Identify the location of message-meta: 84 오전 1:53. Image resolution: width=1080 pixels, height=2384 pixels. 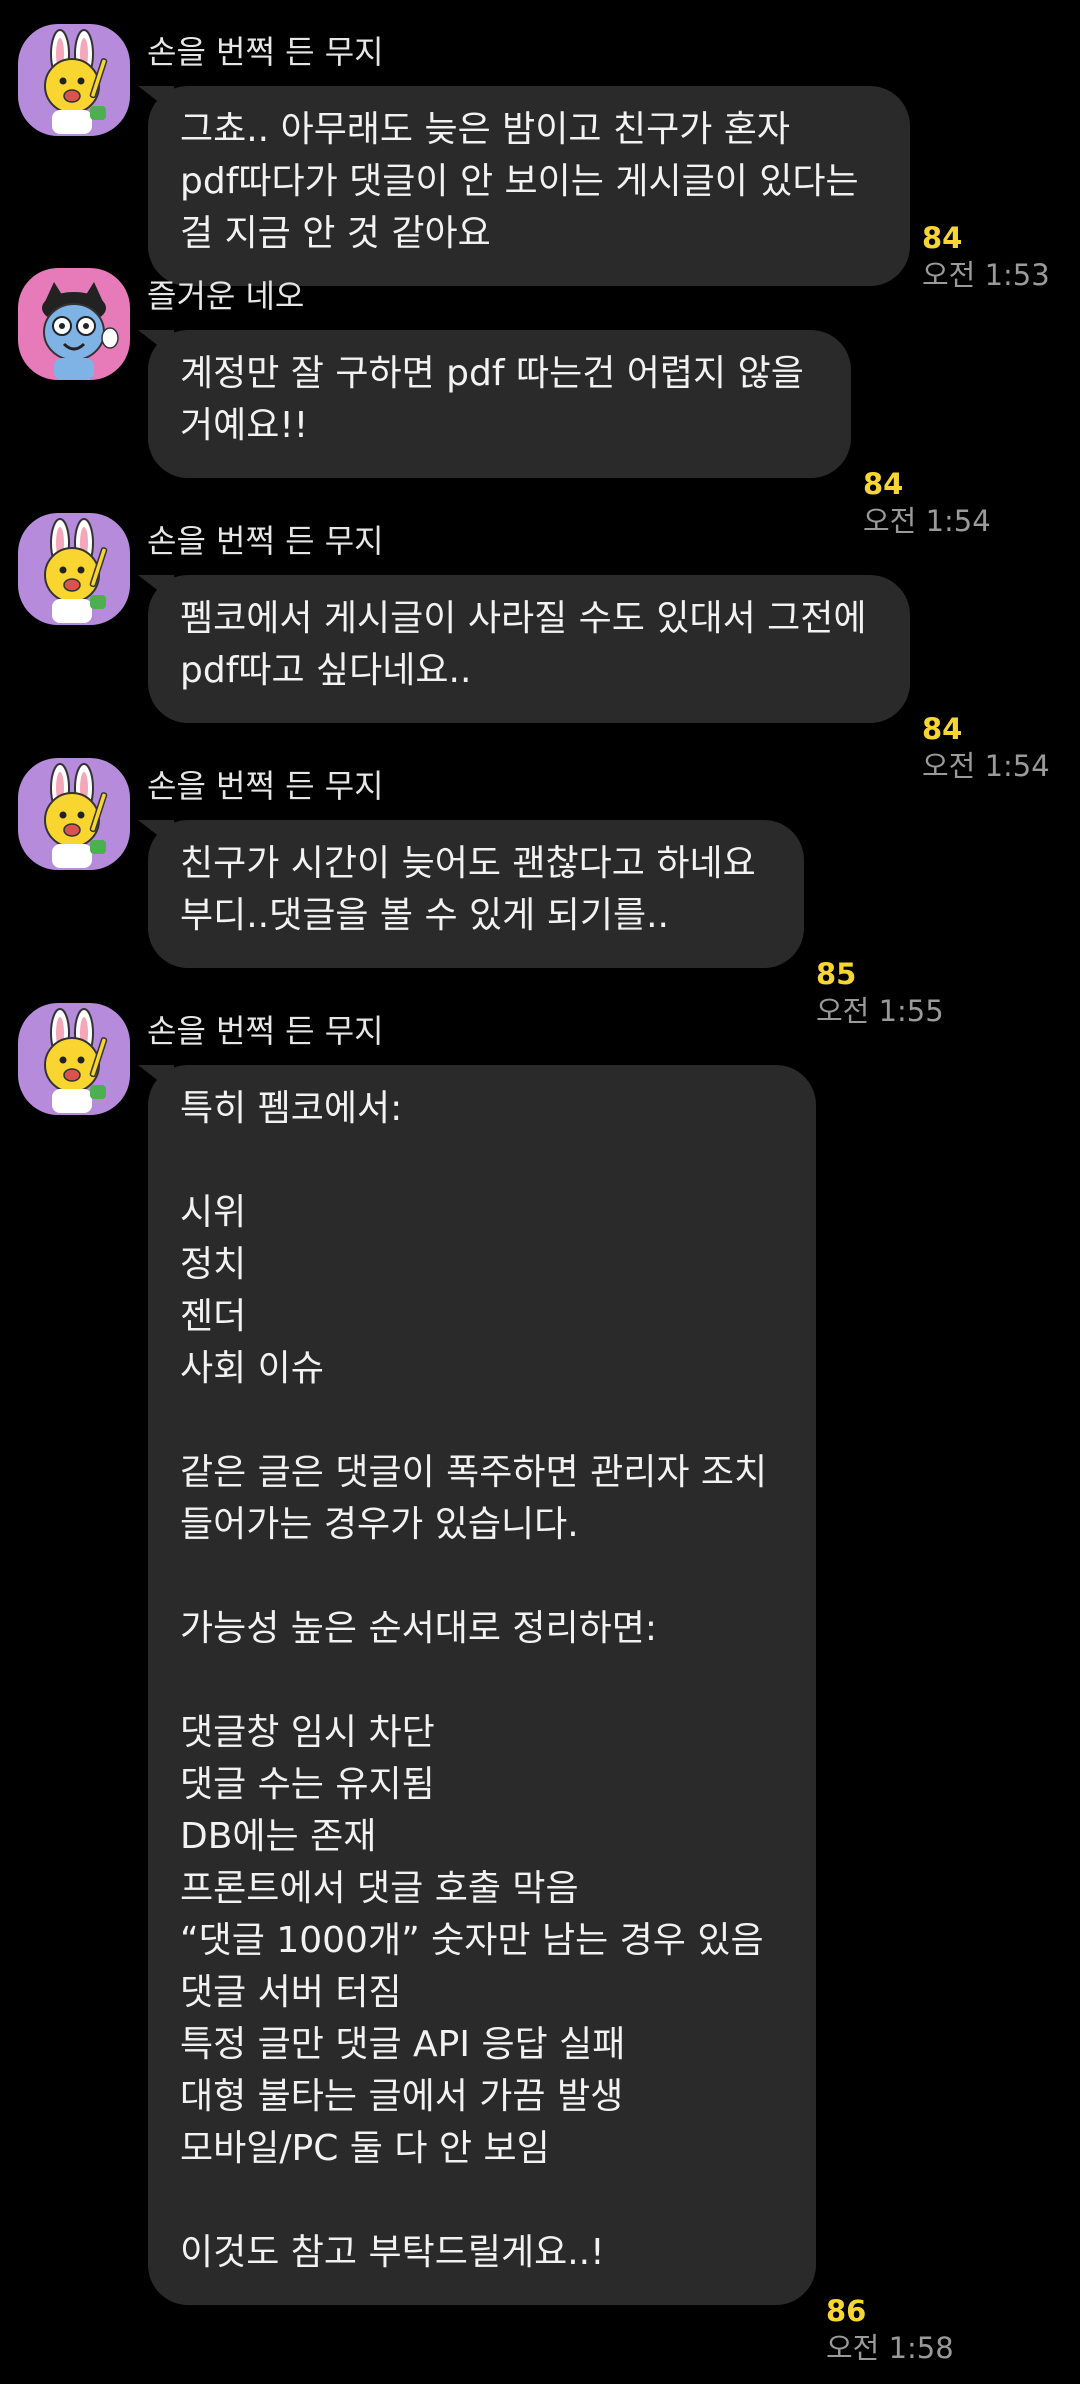
(986, 257).